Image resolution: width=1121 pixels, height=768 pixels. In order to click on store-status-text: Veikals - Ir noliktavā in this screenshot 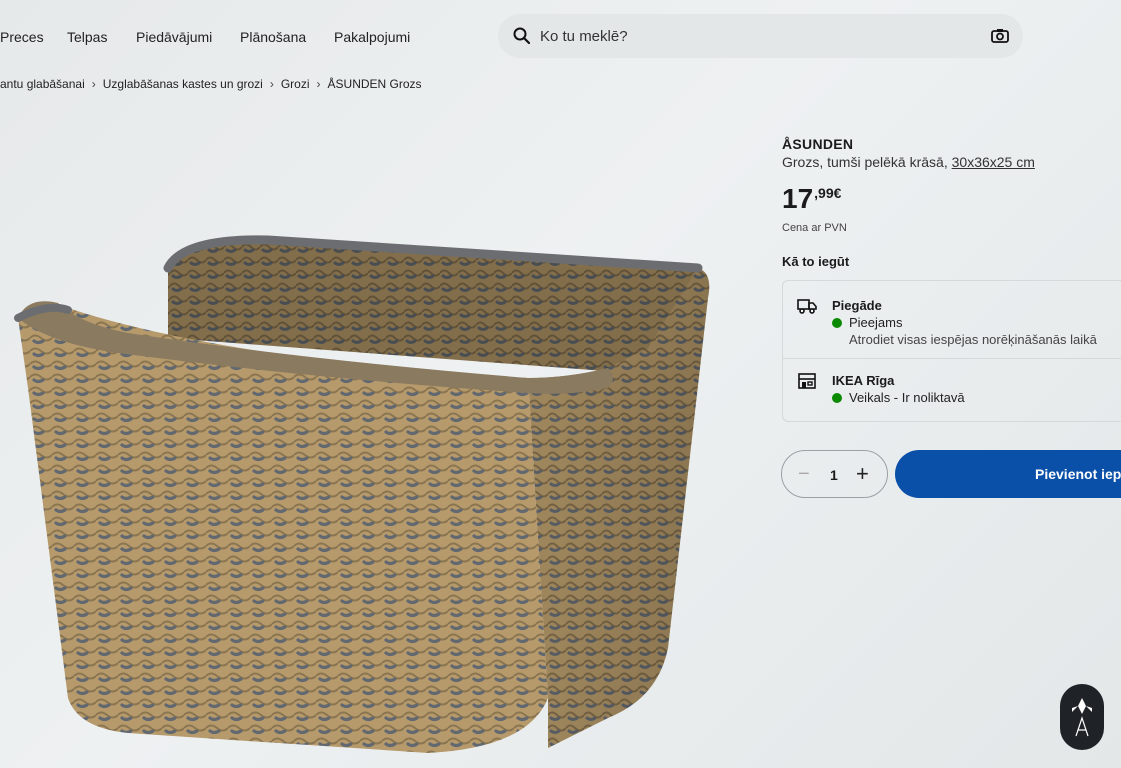, I will do `click(907, 397)`.